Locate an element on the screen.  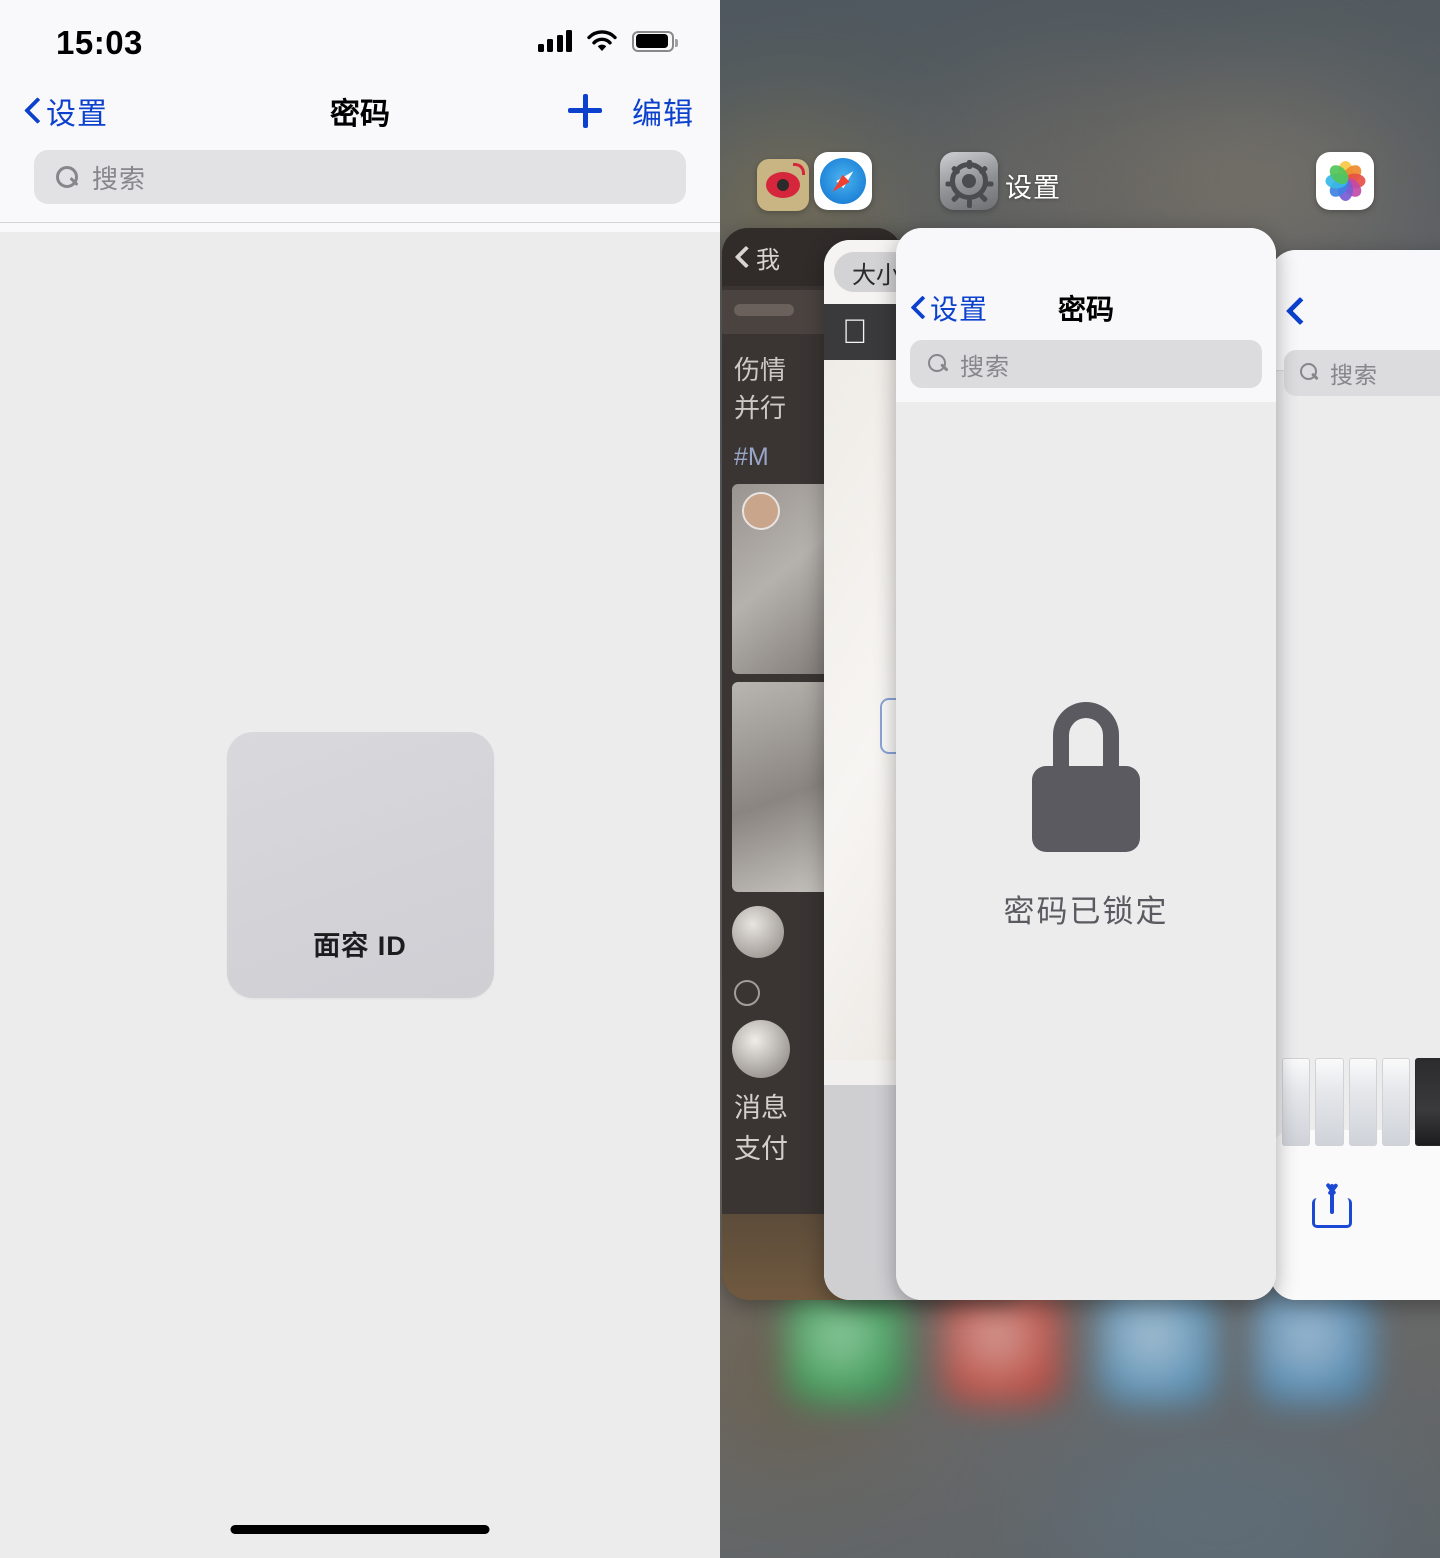
photos-search-placeholder: 搜索 is located at coordinates (1354, 375).